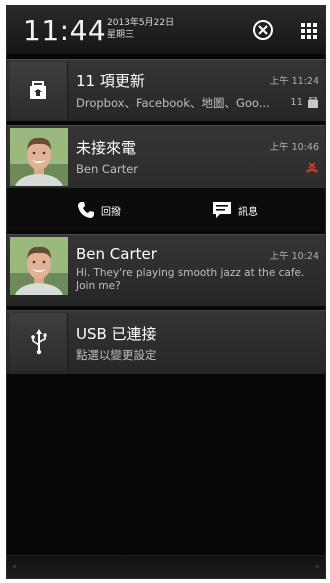 This screenshot has width=330, height=583. I want to click on message-label: 訊息, so click(248, 212).